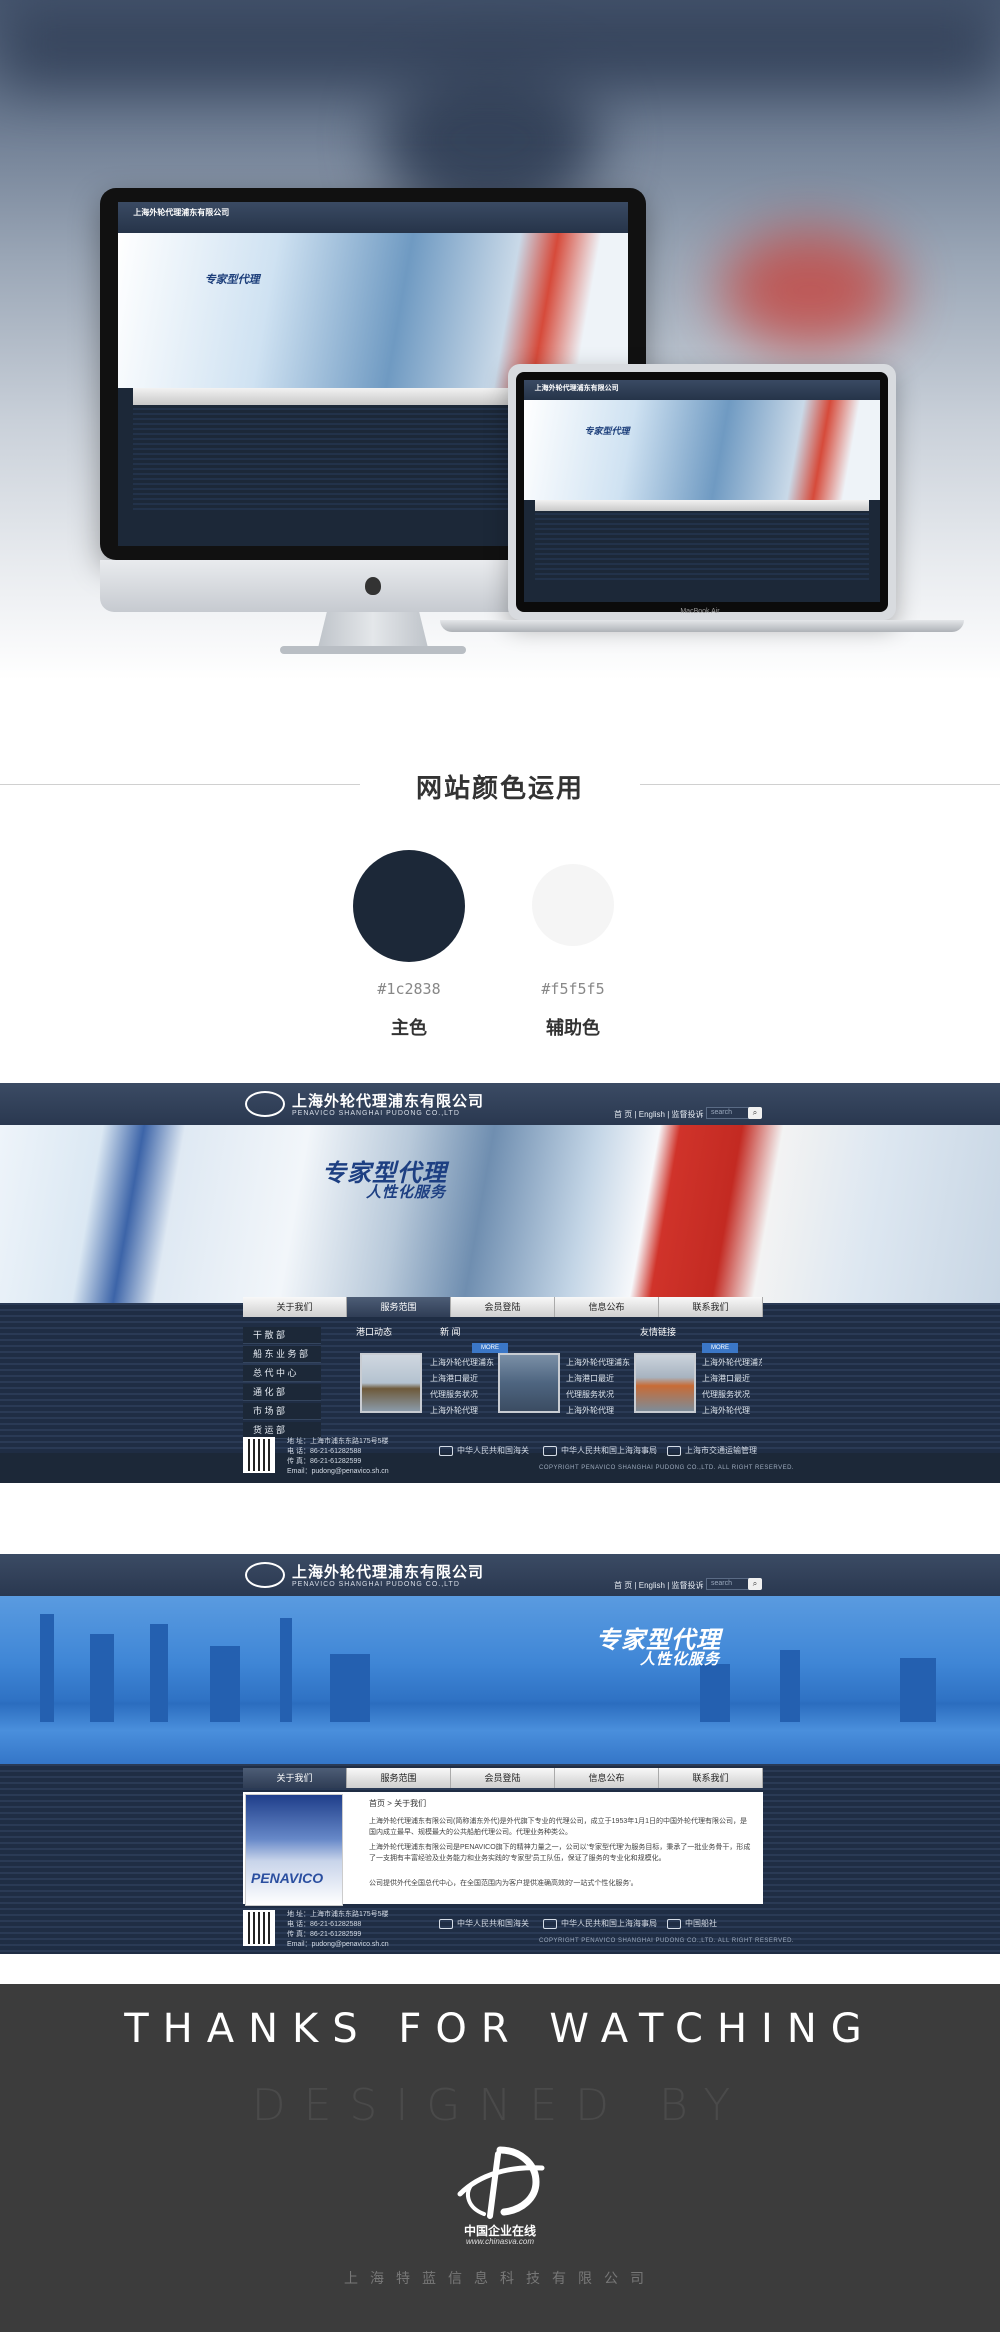  Describe the element at coordinates (373, 586) in the screenshot. I see `apple-logo-icon` at that location.